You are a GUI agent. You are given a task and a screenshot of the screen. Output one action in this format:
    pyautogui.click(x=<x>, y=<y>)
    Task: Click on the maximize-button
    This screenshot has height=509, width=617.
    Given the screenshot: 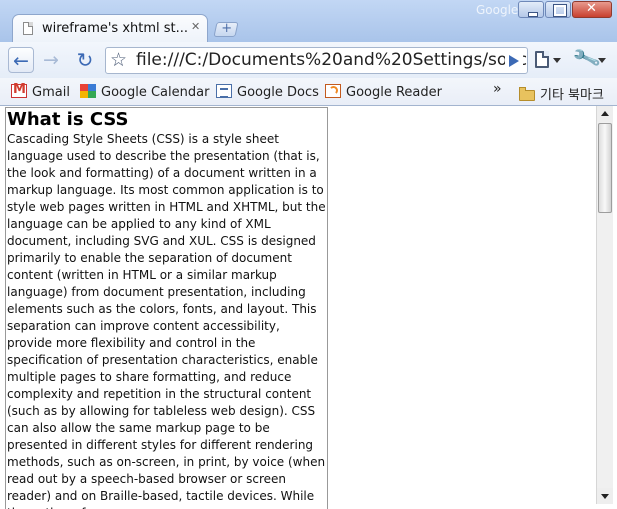 What is the action you would take?
    pyautogui.click(x=558, y=9)
    